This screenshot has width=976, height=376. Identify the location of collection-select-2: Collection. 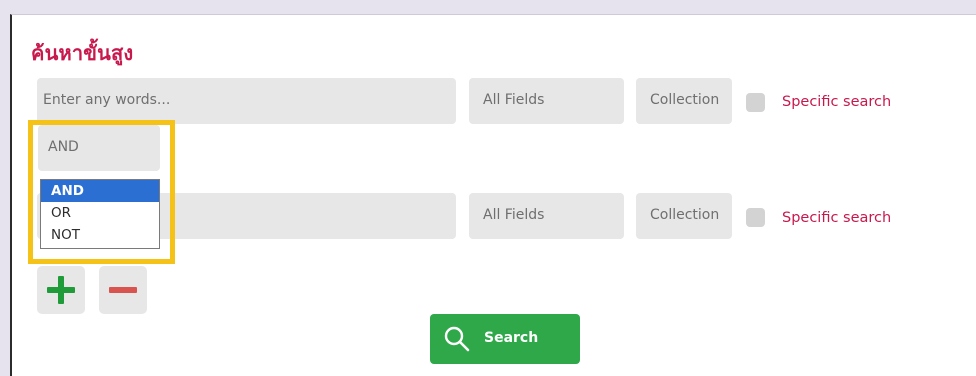
(684, 216).